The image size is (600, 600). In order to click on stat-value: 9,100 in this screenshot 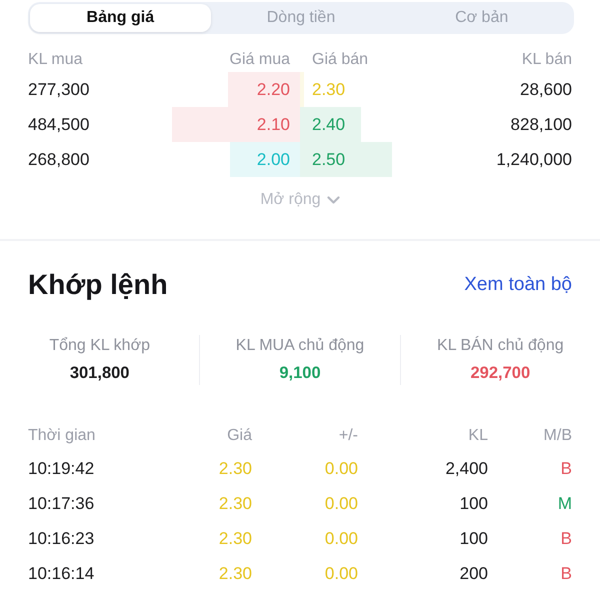, I will do `click(300, 373)`.